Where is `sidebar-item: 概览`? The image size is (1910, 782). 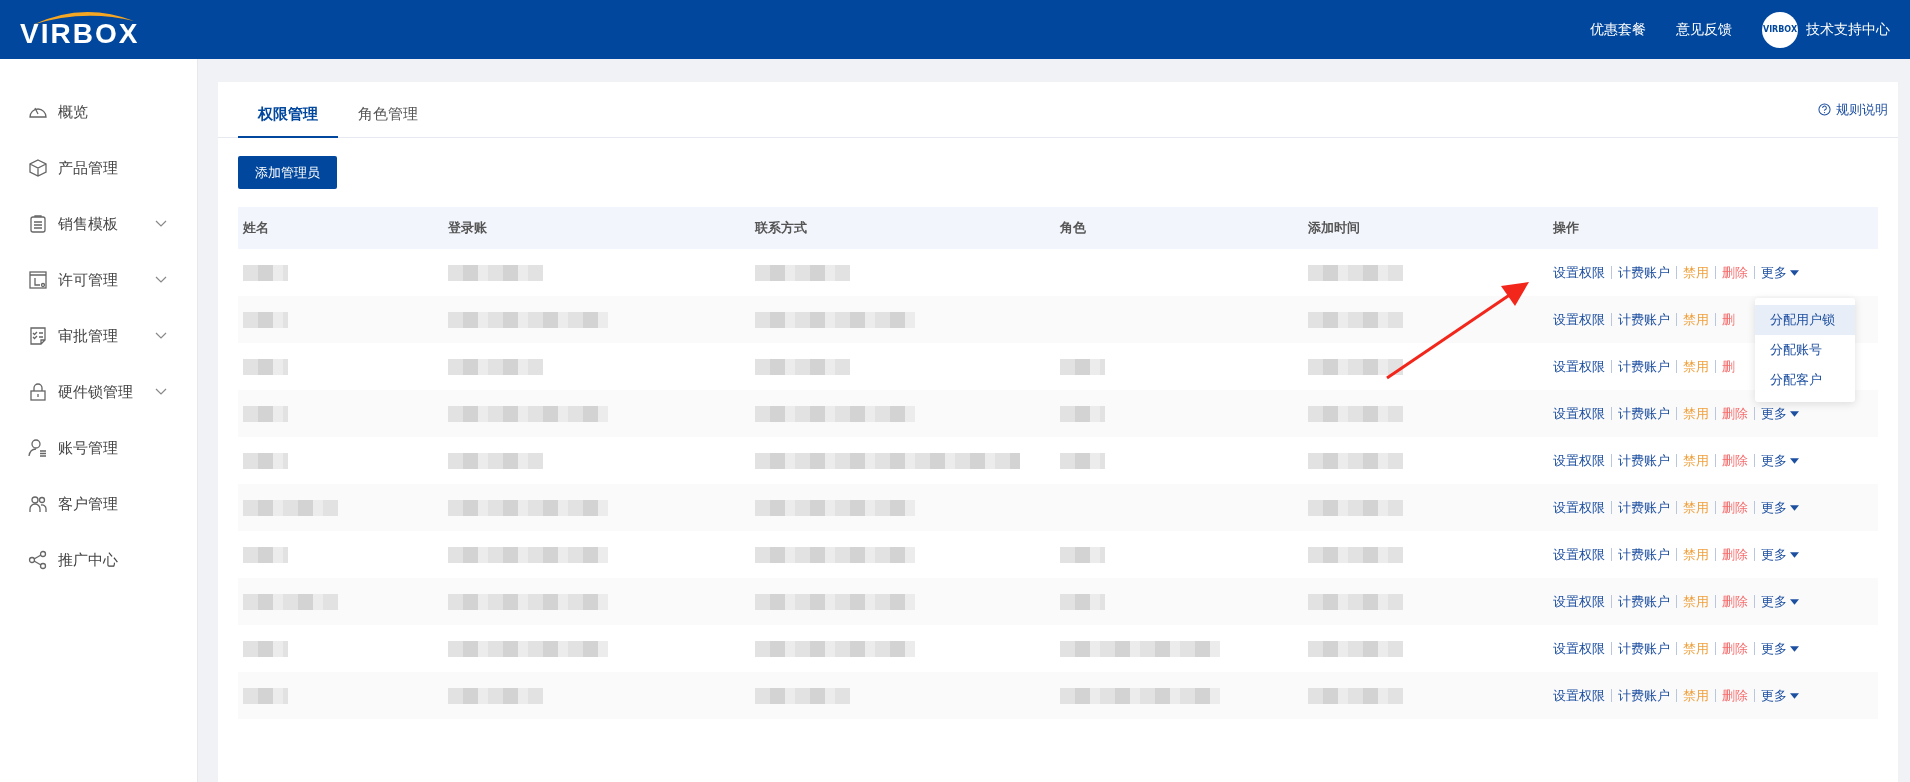 sidebar-item: 概览 is located at coordinates (98, 112).